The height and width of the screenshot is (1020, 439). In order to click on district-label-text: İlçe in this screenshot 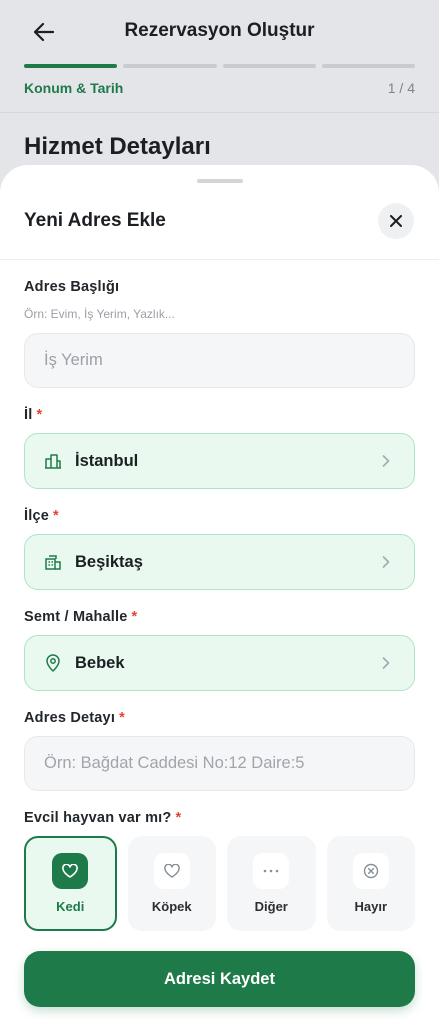, I will do `click(36, 516)`.